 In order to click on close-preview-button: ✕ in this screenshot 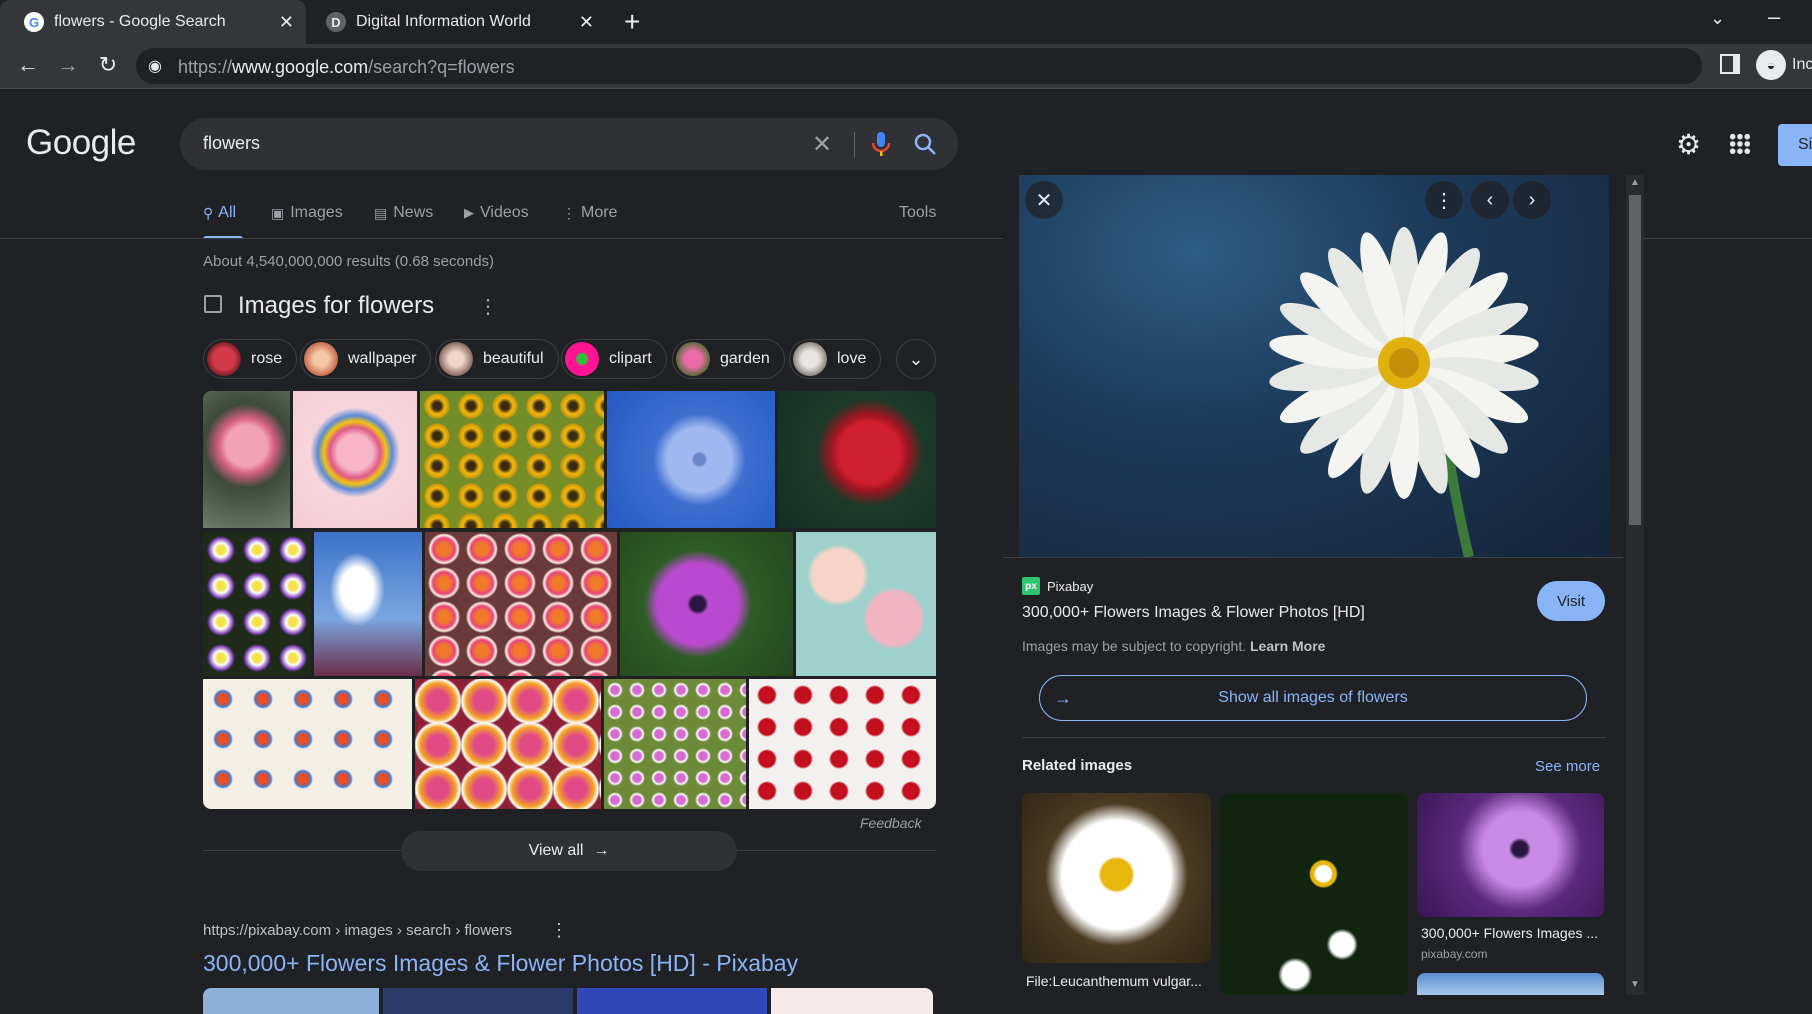, I will do `click(1044, 200)`.